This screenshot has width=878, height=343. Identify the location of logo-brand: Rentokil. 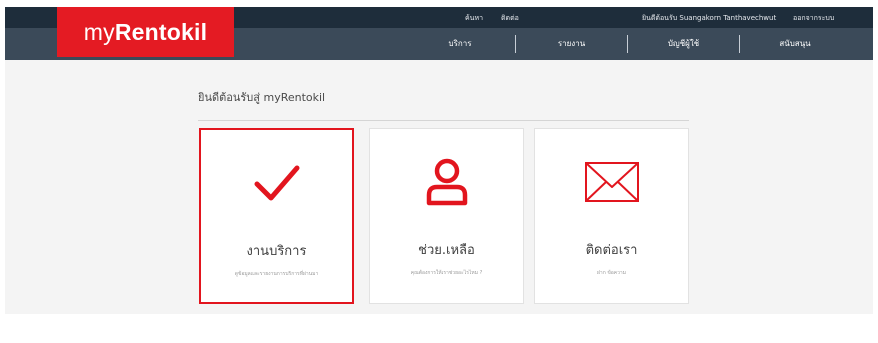
(161, 31).